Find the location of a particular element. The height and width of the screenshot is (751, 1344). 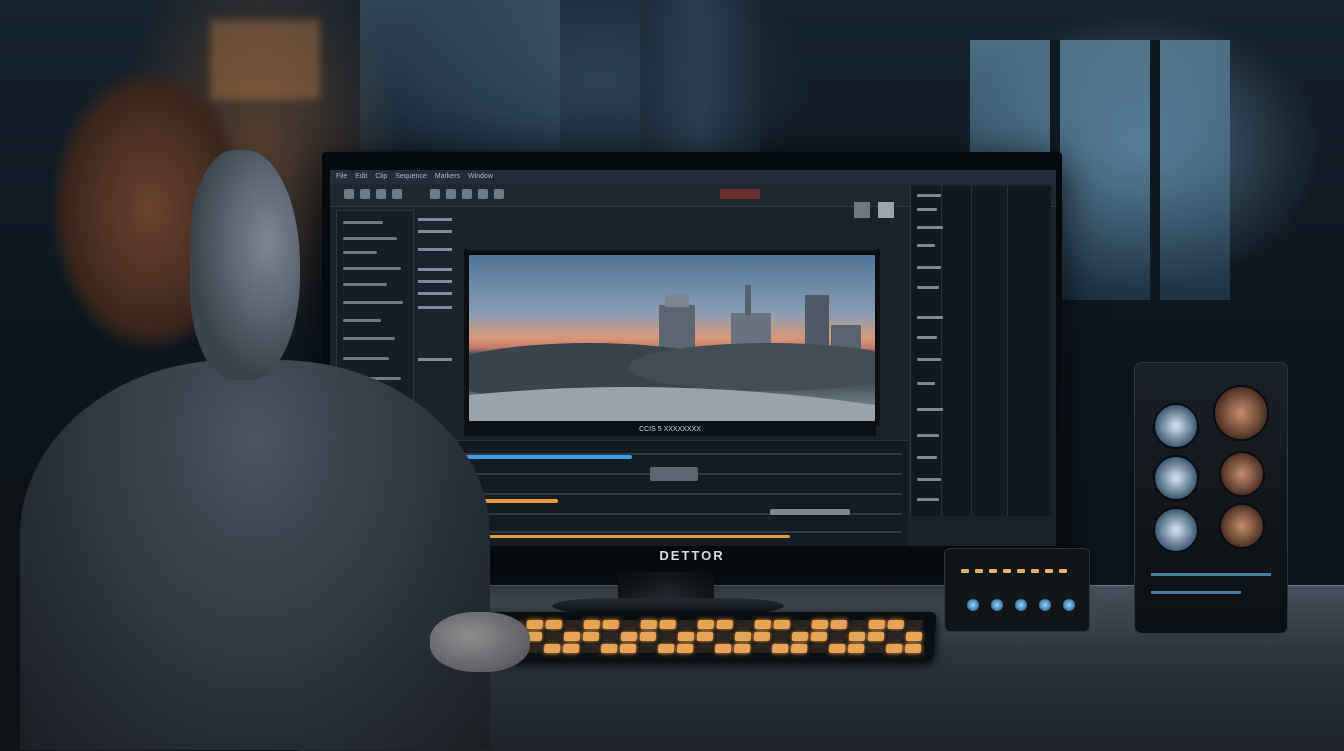

person-hand is located at coordinates (480, 642).